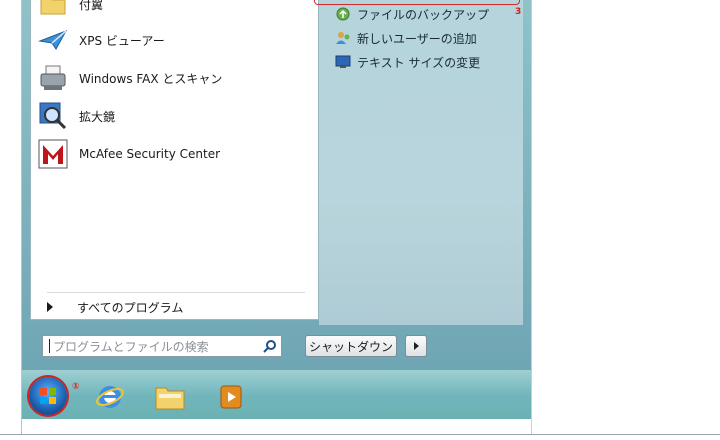  I want to click on backup-files-label: ファイルのバックアップ, so click(423, 14).